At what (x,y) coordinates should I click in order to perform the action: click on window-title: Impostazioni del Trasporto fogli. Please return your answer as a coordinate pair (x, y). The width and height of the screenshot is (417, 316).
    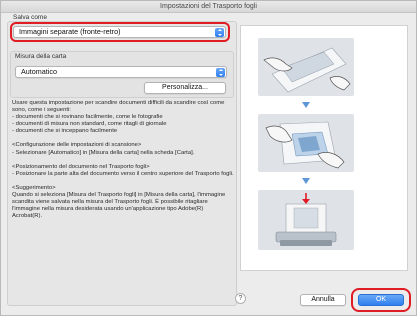
    Looking at the image, I should click on (208, 7).